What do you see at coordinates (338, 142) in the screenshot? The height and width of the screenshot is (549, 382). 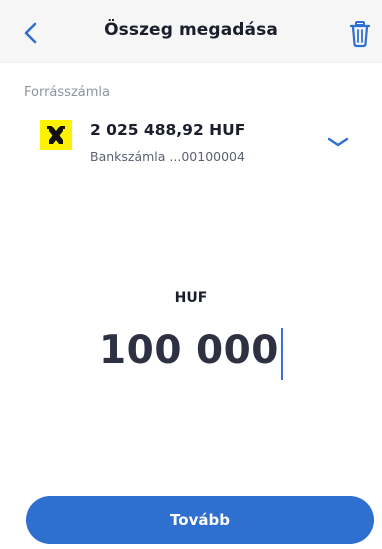 I see `chevron-down-icon` at bounding box center [338, 142].